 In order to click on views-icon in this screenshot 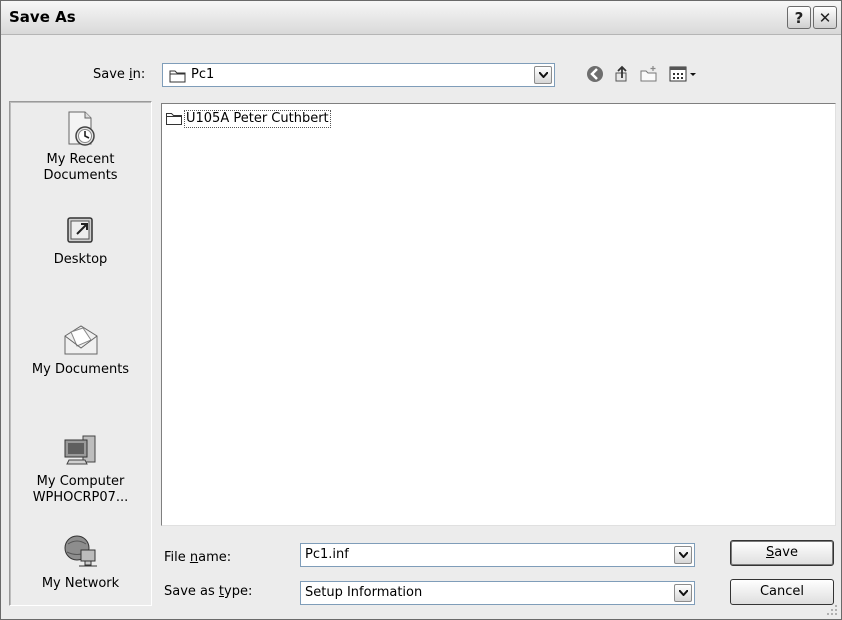, I will do `click(684, 74)`.